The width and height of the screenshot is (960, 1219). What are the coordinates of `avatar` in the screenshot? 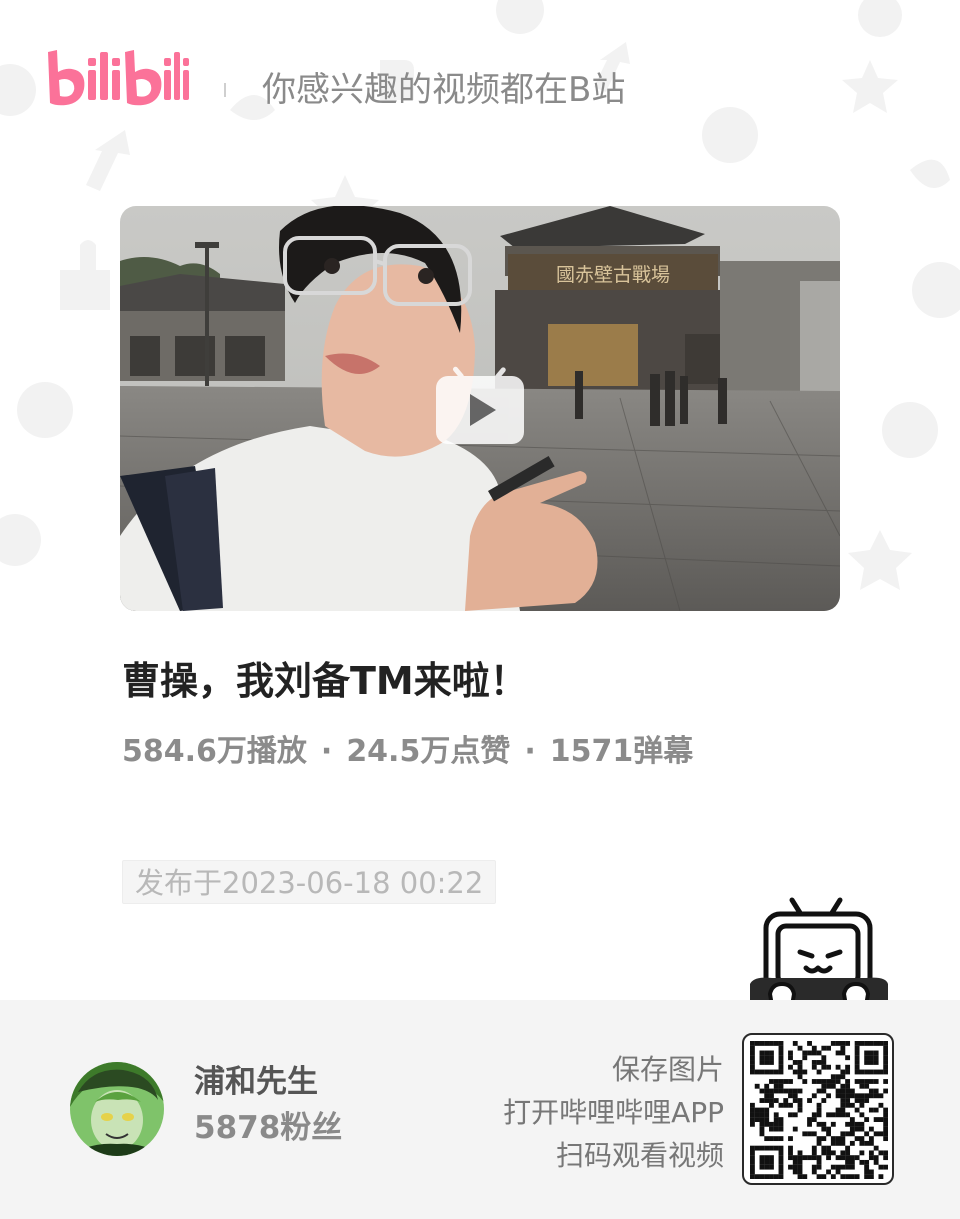 It's located at (117, 1109).